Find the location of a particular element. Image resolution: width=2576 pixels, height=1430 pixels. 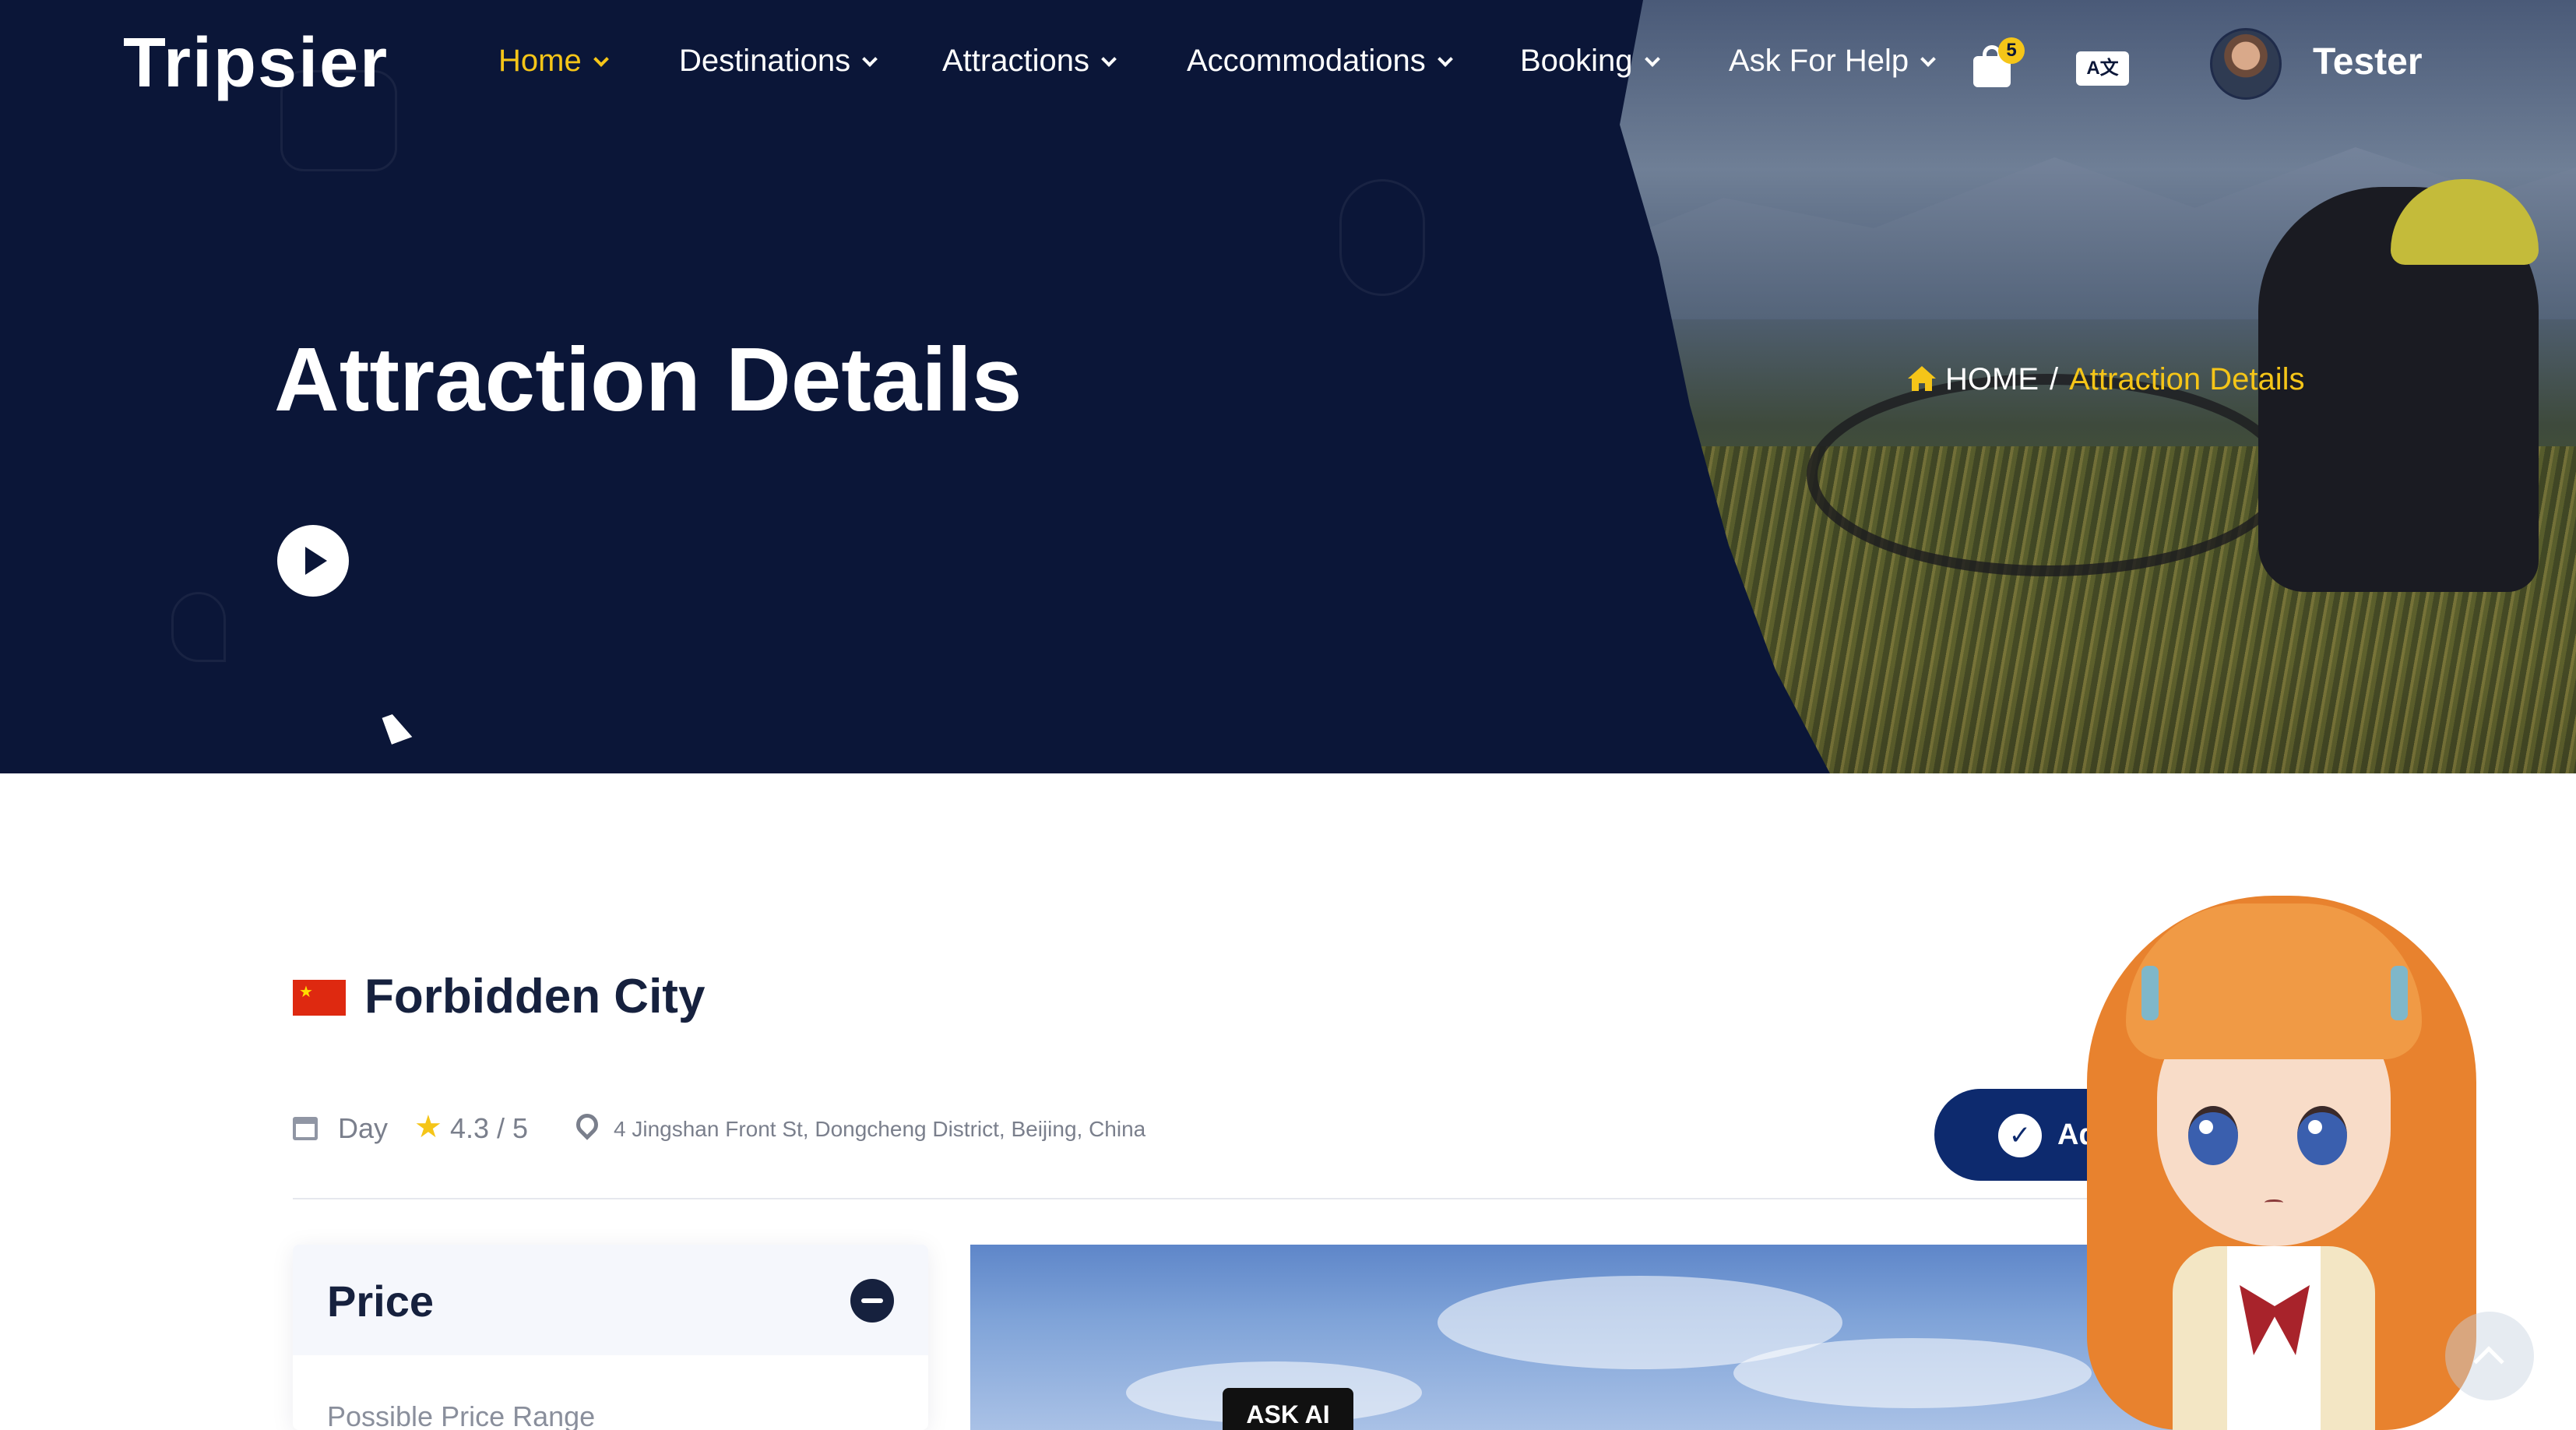

nav-item-attractions: Attractions is located at coordinates (1029, 61).